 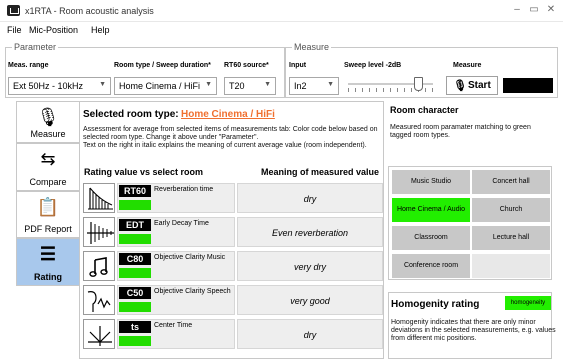 I want to click on tab-measure: 🎙 Measure, so click(x=47, y=122).